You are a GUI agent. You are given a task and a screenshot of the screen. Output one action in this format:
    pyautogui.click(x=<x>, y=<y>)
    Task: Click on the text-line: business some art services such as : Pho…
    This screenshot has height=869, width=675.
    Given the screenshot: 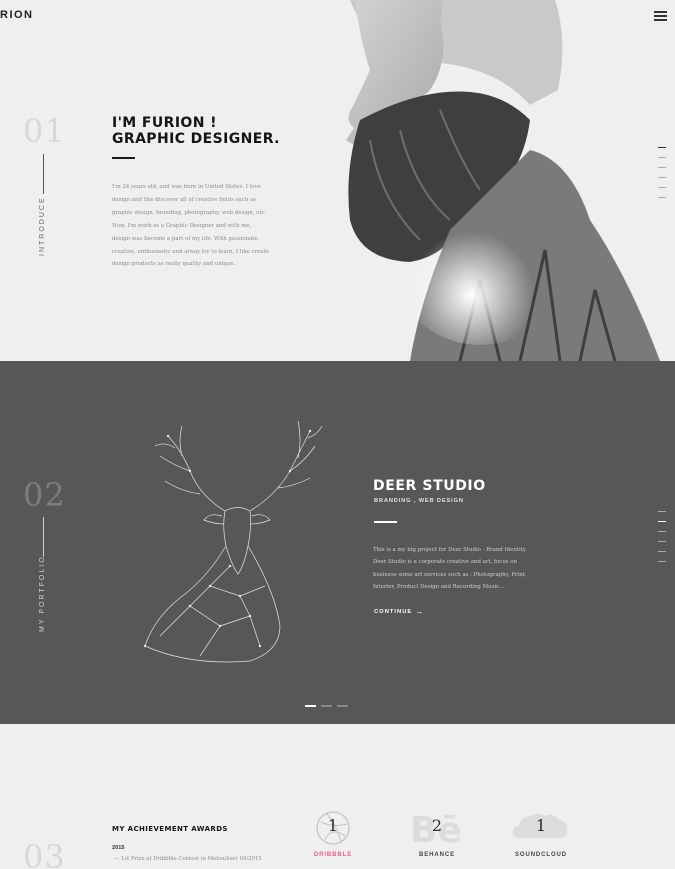 What is the action you would take?
    pyautogui.click(x=450, y=574)
    